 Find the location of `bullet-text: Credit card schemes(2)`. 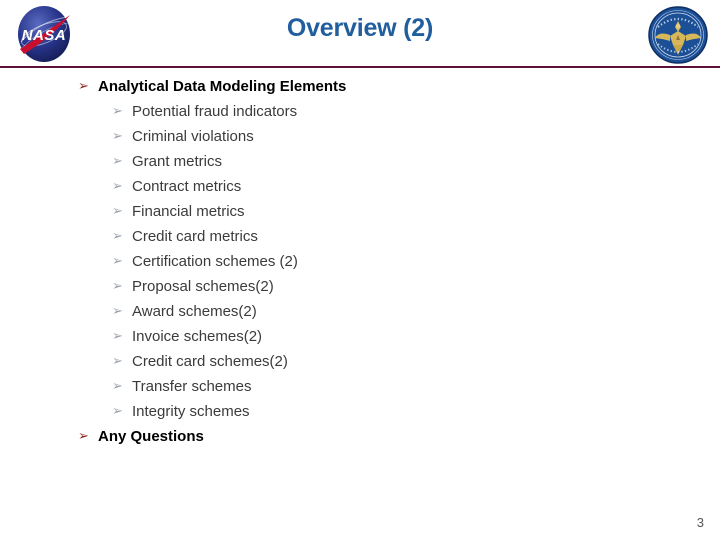

bullet-text: Credit card schemes(2) is located at coordinates (210, 361).